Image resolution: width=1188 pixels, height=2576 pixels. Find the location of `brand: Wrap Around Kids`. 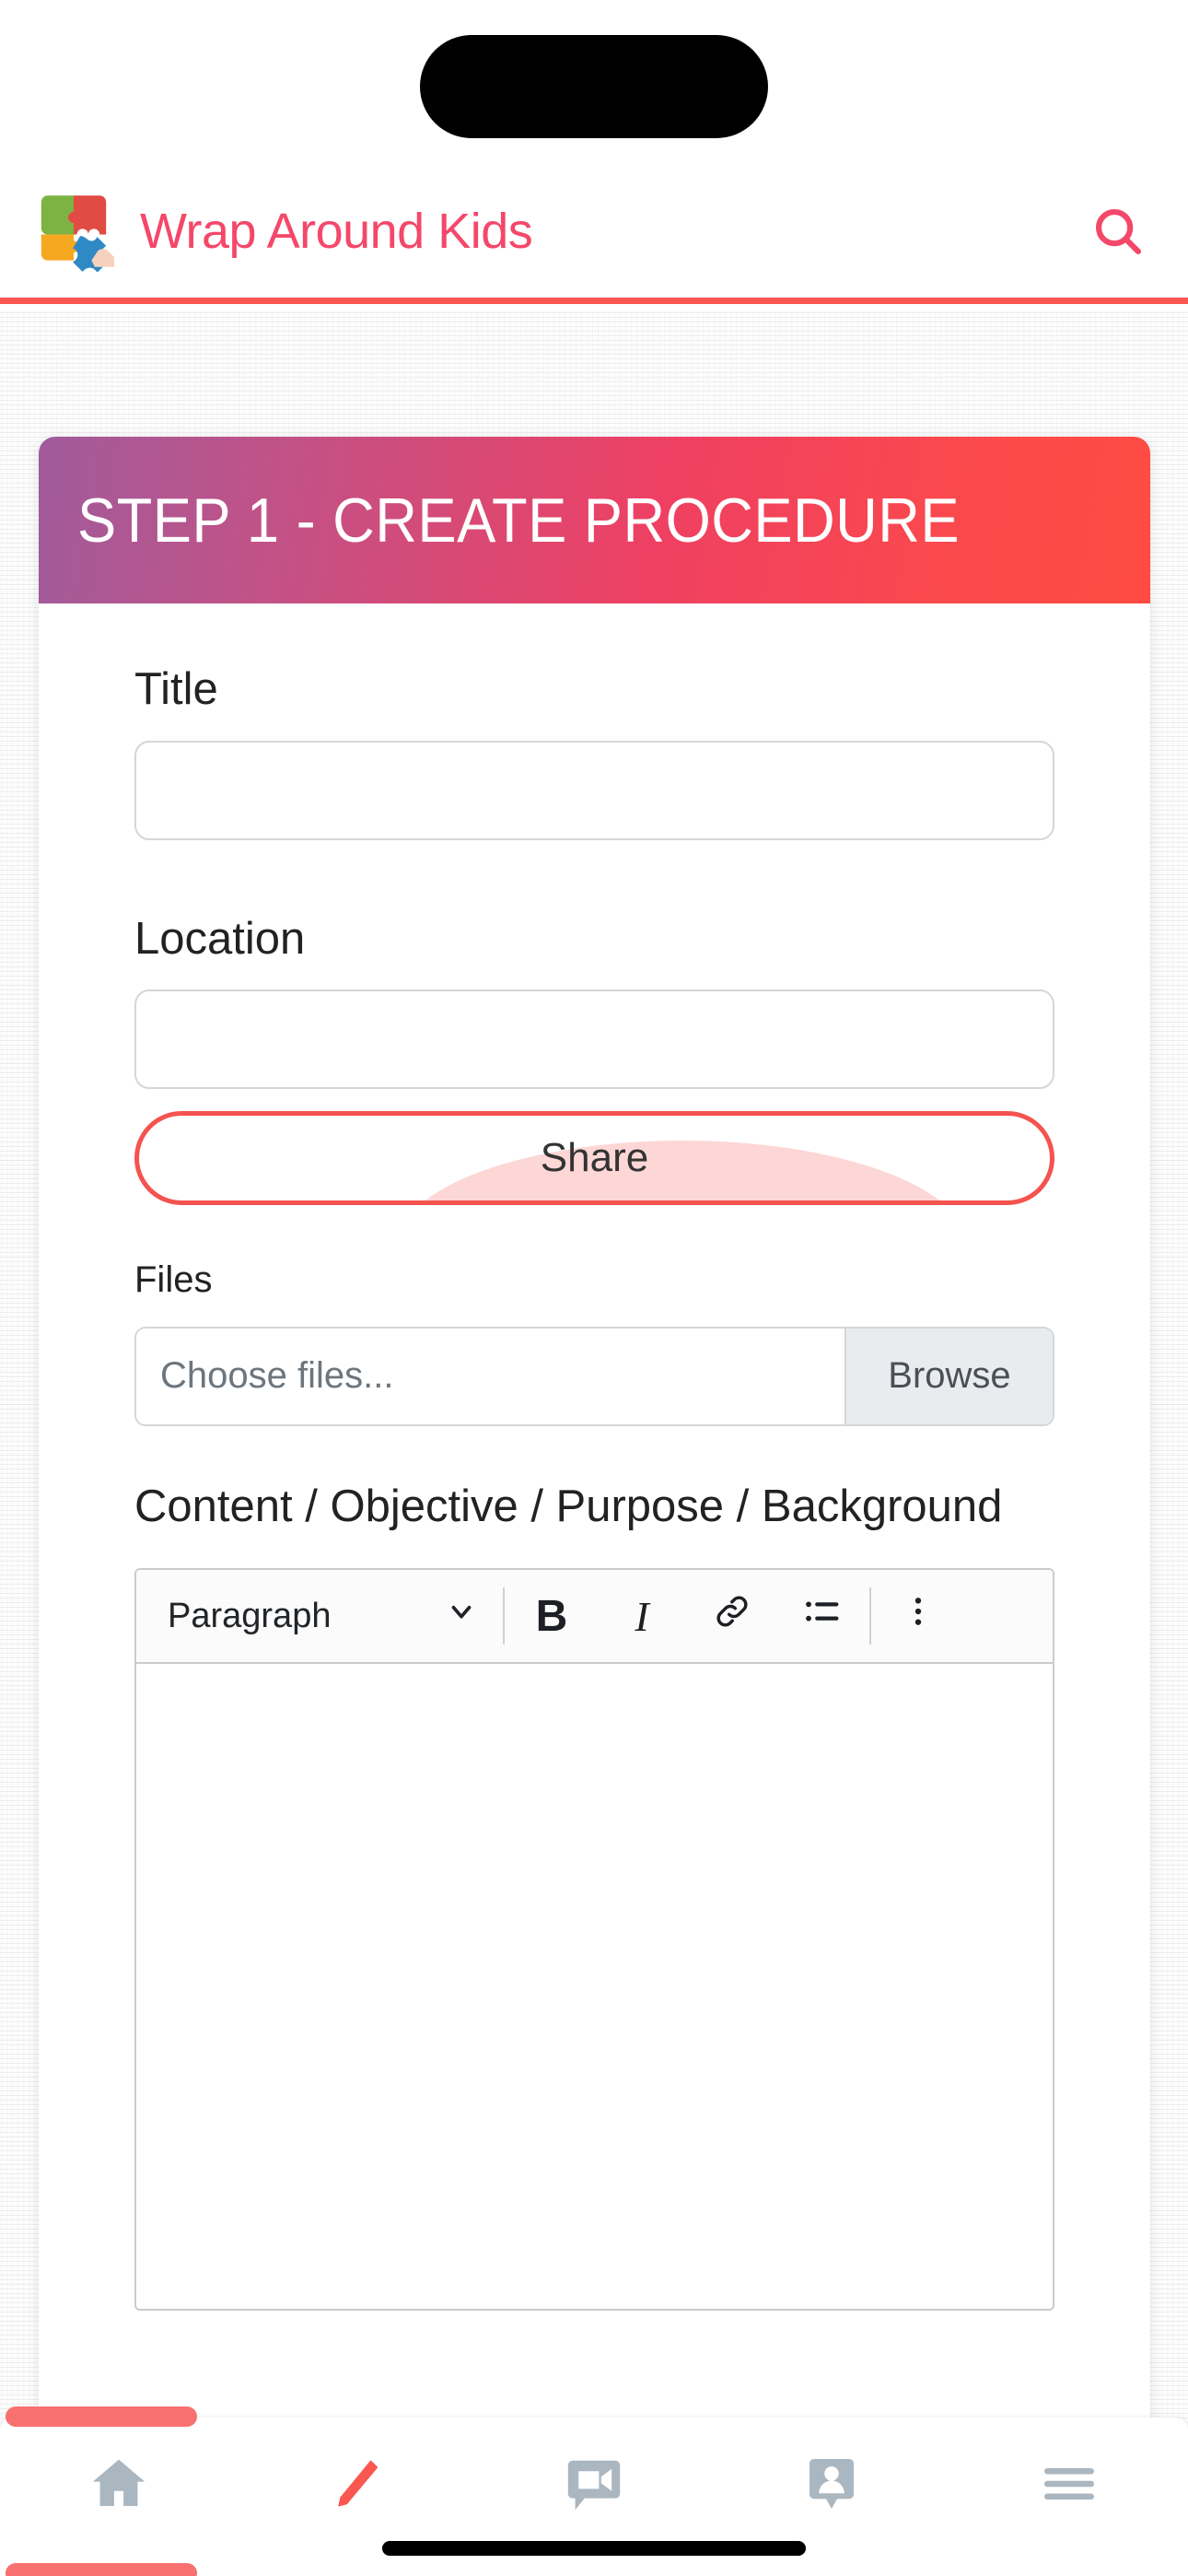

brand: Wrap Around Kids is located at coordinates (283, 231).